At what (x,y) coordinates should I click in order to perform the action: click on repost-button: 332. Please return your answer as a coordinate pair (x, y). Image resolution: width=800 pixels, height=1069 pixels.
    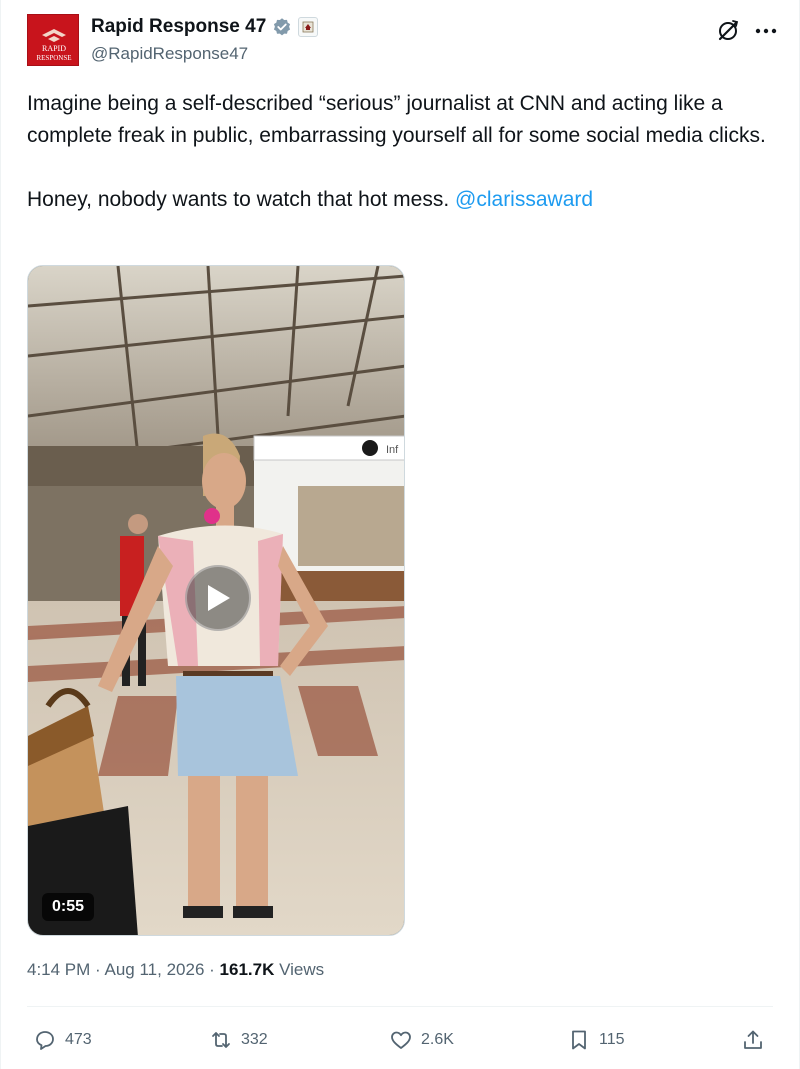
    Looking at the image, I should click on (238, 1040).